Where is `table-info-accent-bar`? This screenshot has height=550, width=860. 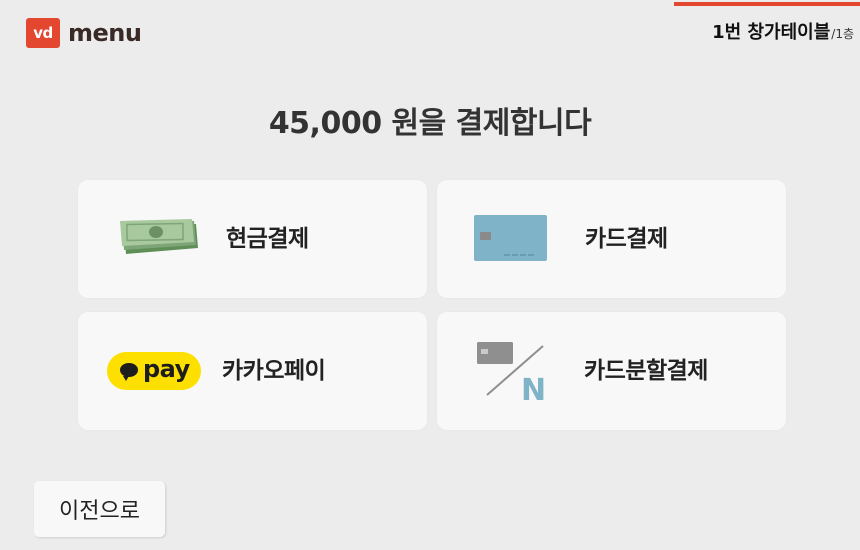
table-info-accent-bar is located at coordinates (767, 4).